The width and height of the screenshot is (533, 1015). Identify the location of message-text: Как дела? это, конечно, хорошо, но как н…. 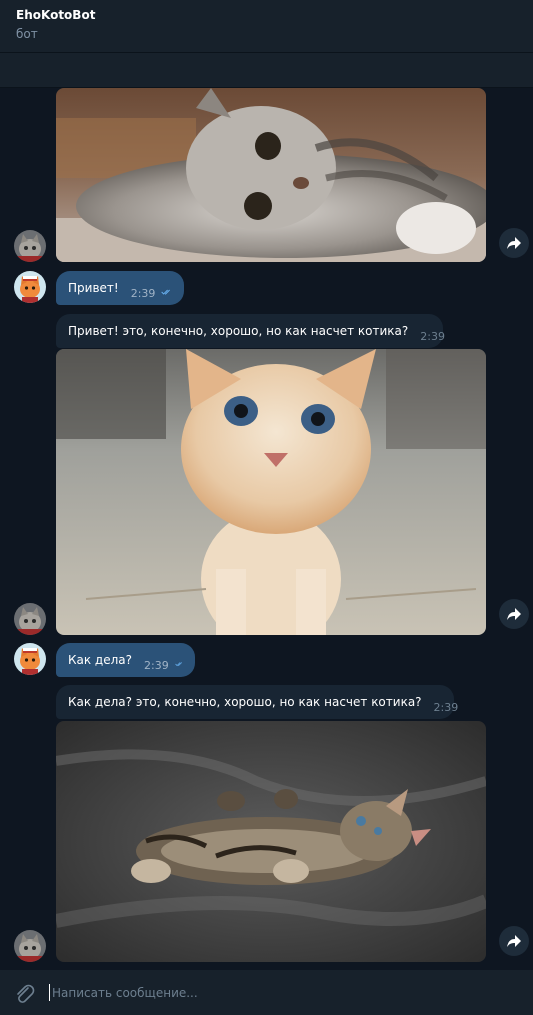
(245, 702).